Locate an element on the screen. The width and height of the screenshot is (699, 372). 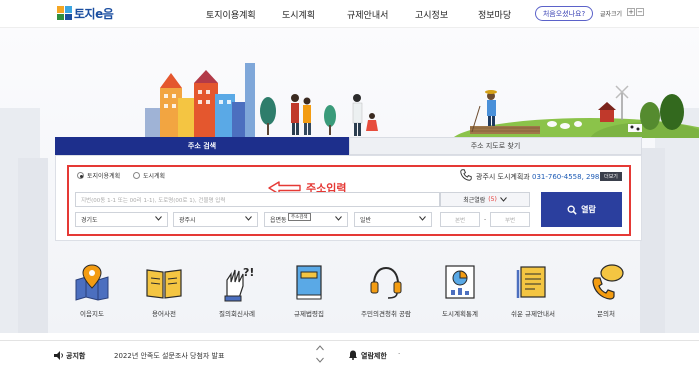
recent-view-button: 최근열람 (5) is located at coordinates (485, 199).